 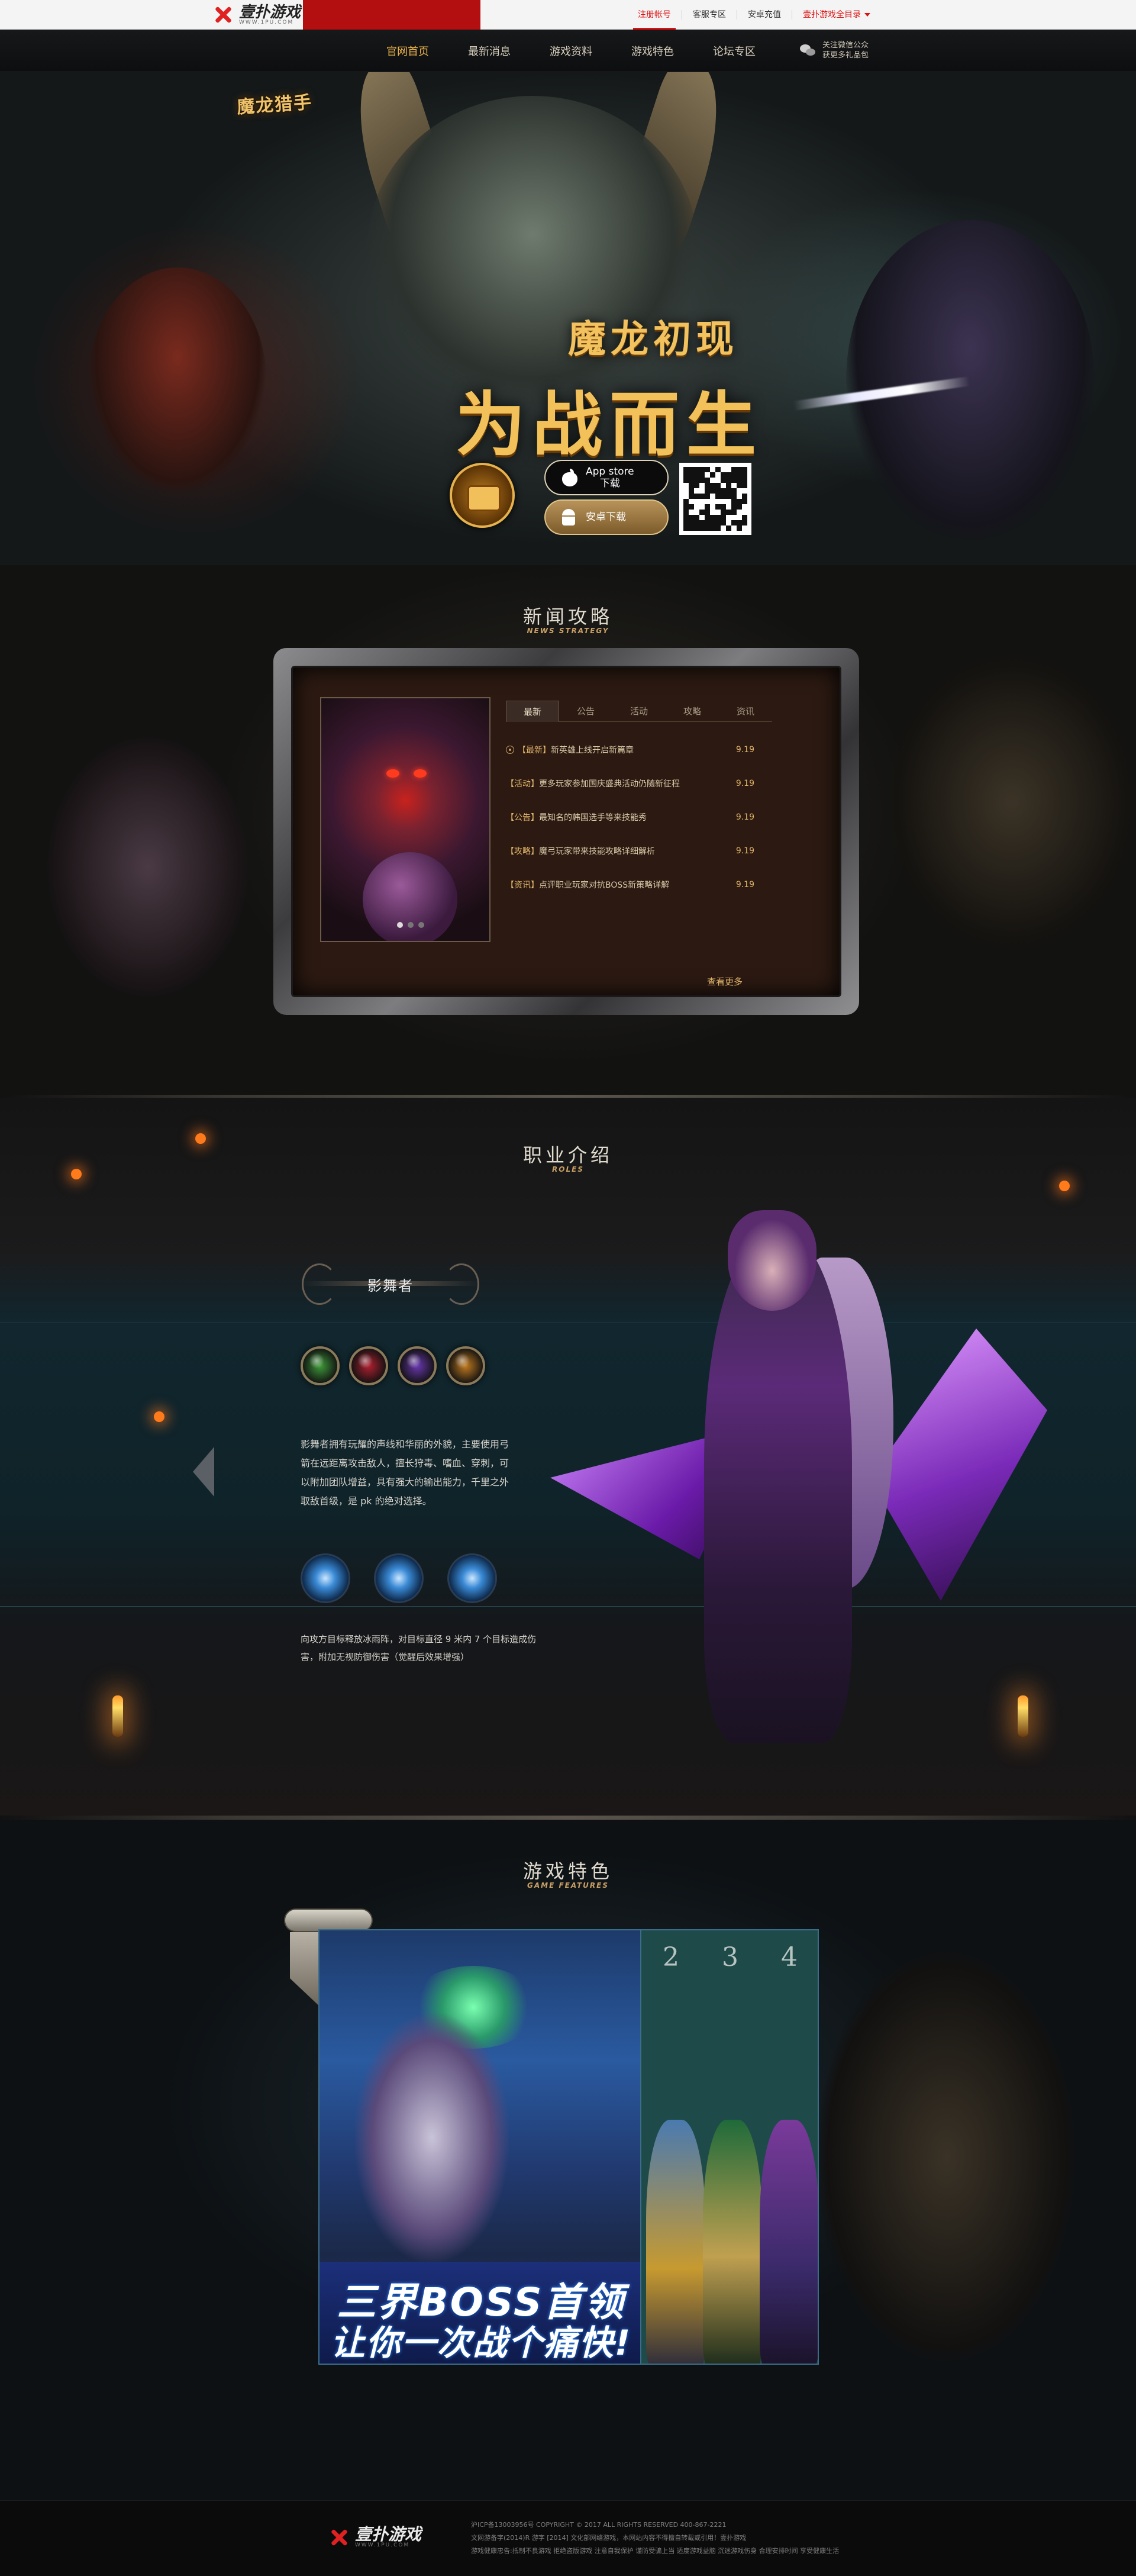 What do you see at coordinates (725, 981) in the screenshot?
I see `more-news-link: 查看更多` at bounding box center [725, 981].